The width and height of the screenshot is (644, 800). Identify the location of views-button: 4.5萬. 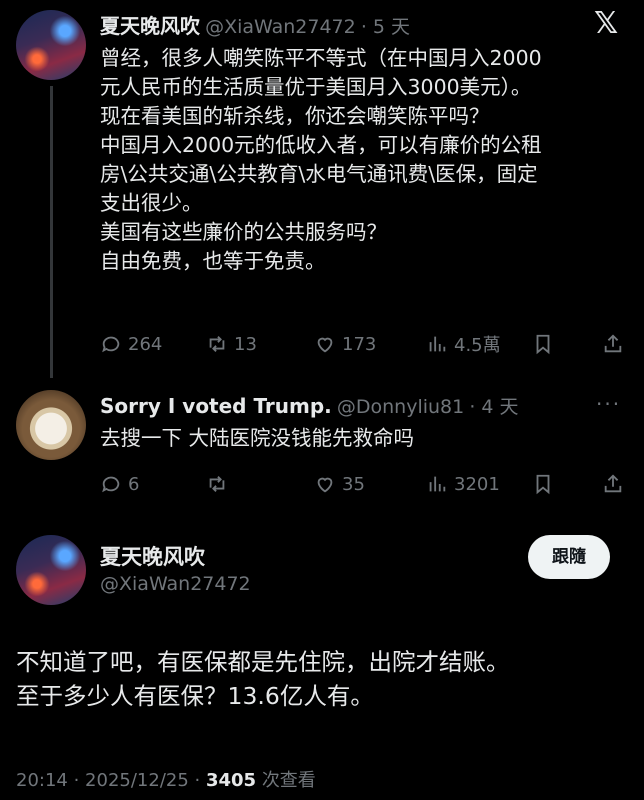
(463, 344).